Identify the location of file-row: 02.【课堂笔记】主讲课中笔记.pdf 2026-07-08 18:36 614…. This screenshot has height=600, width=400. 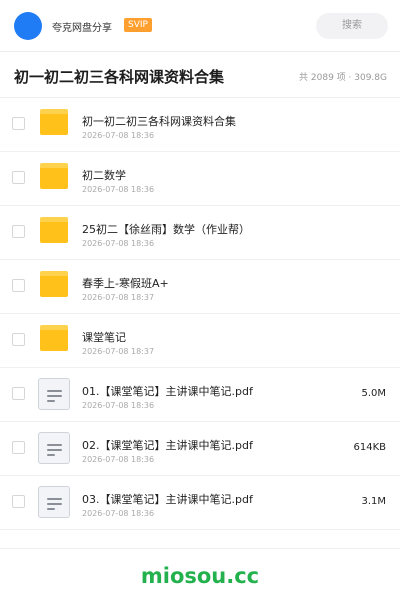
(200, 449).